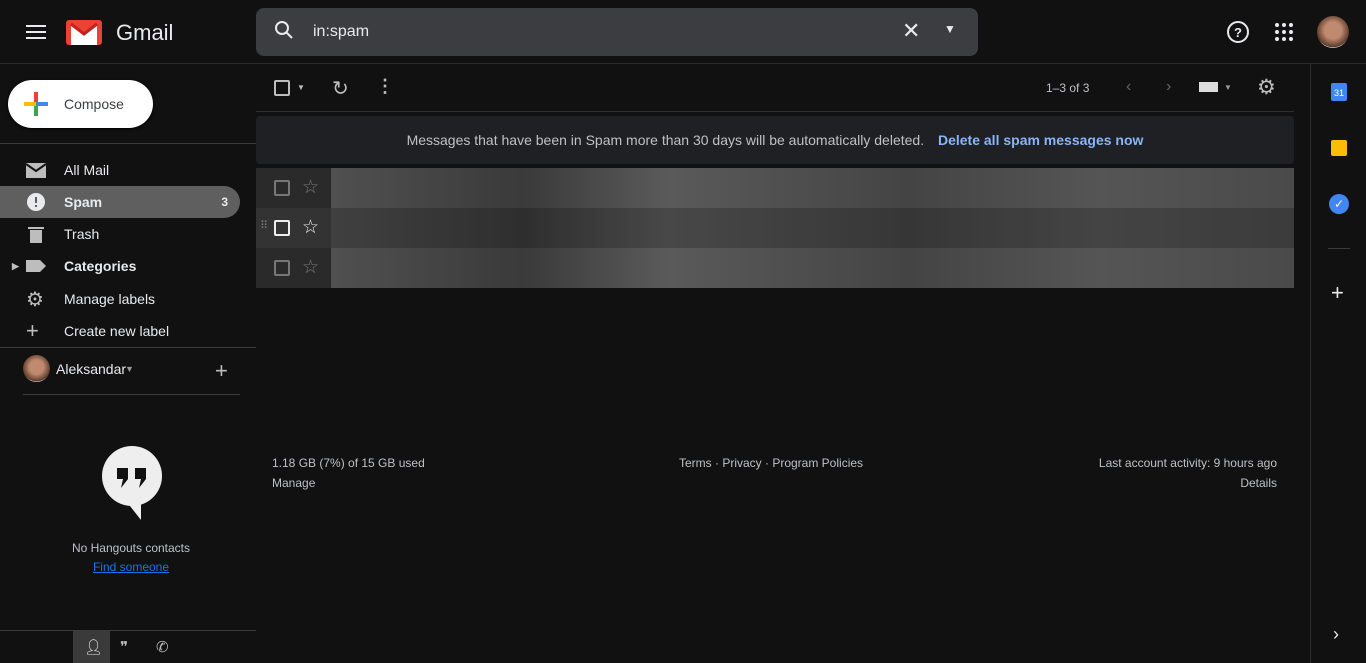 This screenshot has height=663, width=1366. What do you see at coordinates (950, 29) in the screenshot?
I see `search-options-icon: ▼` at bounding box center [950, 29].